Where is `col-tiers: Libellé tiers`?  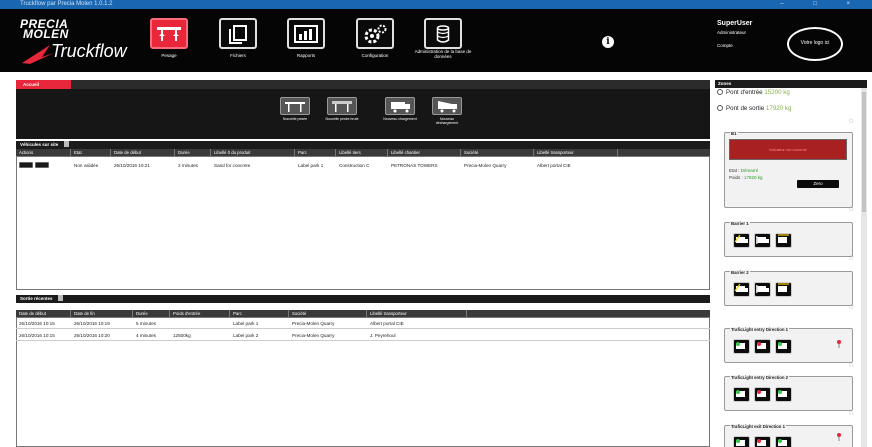 col-tiers: Libellé tiers is located at coordinates (362, 152).